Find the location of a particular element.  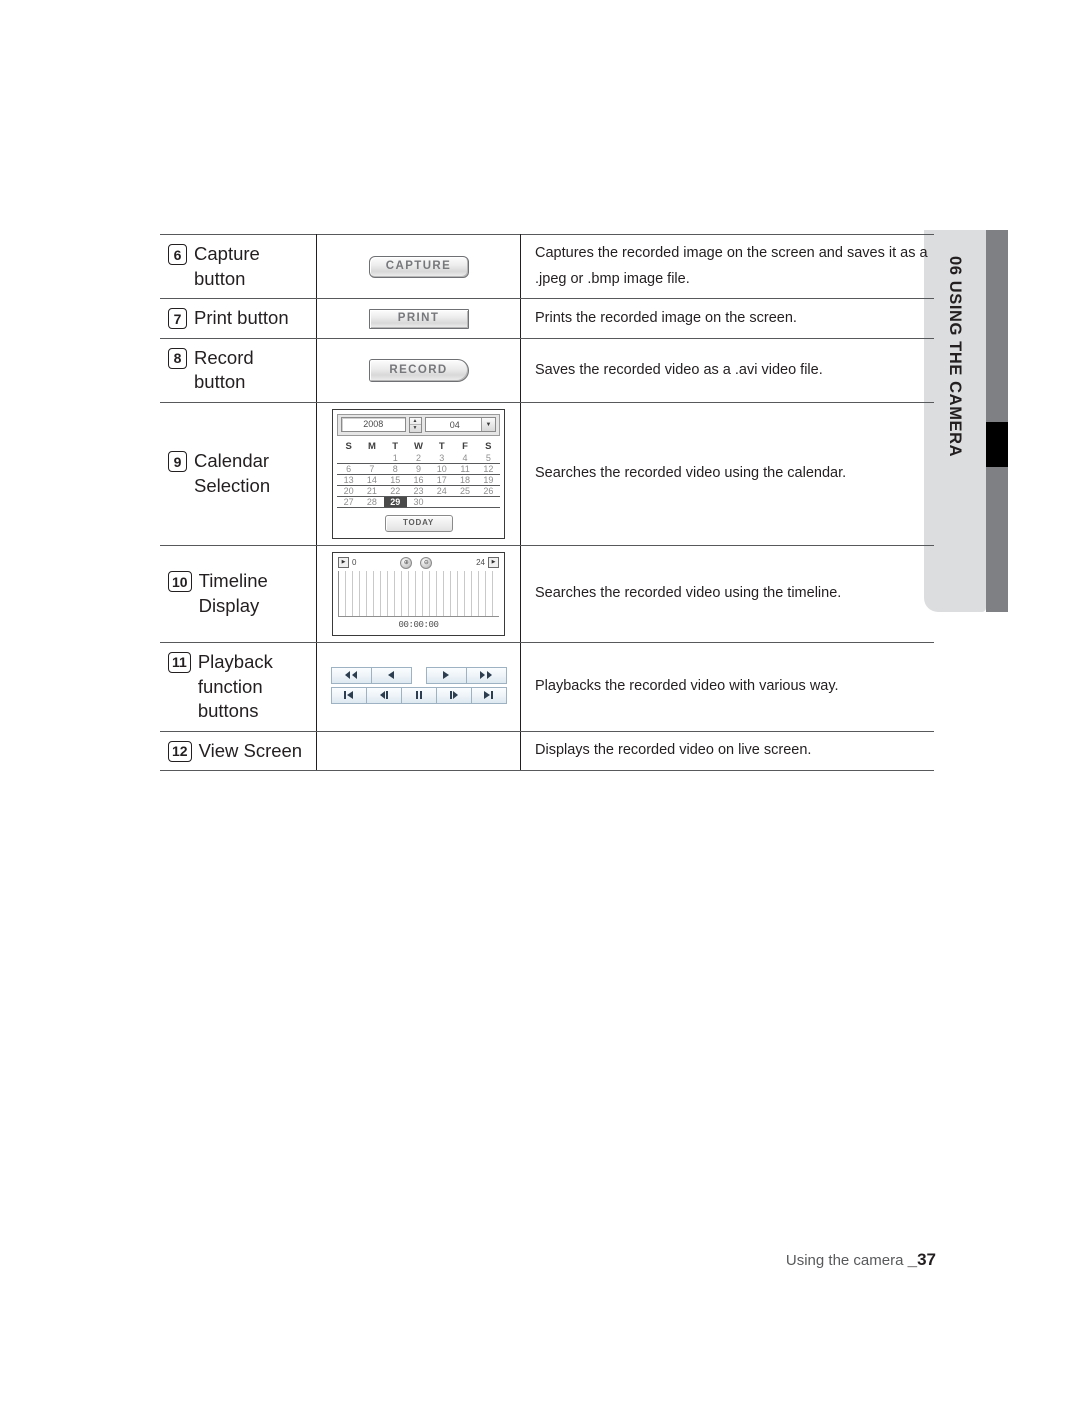

play-button is located at coordinates (445, 675).